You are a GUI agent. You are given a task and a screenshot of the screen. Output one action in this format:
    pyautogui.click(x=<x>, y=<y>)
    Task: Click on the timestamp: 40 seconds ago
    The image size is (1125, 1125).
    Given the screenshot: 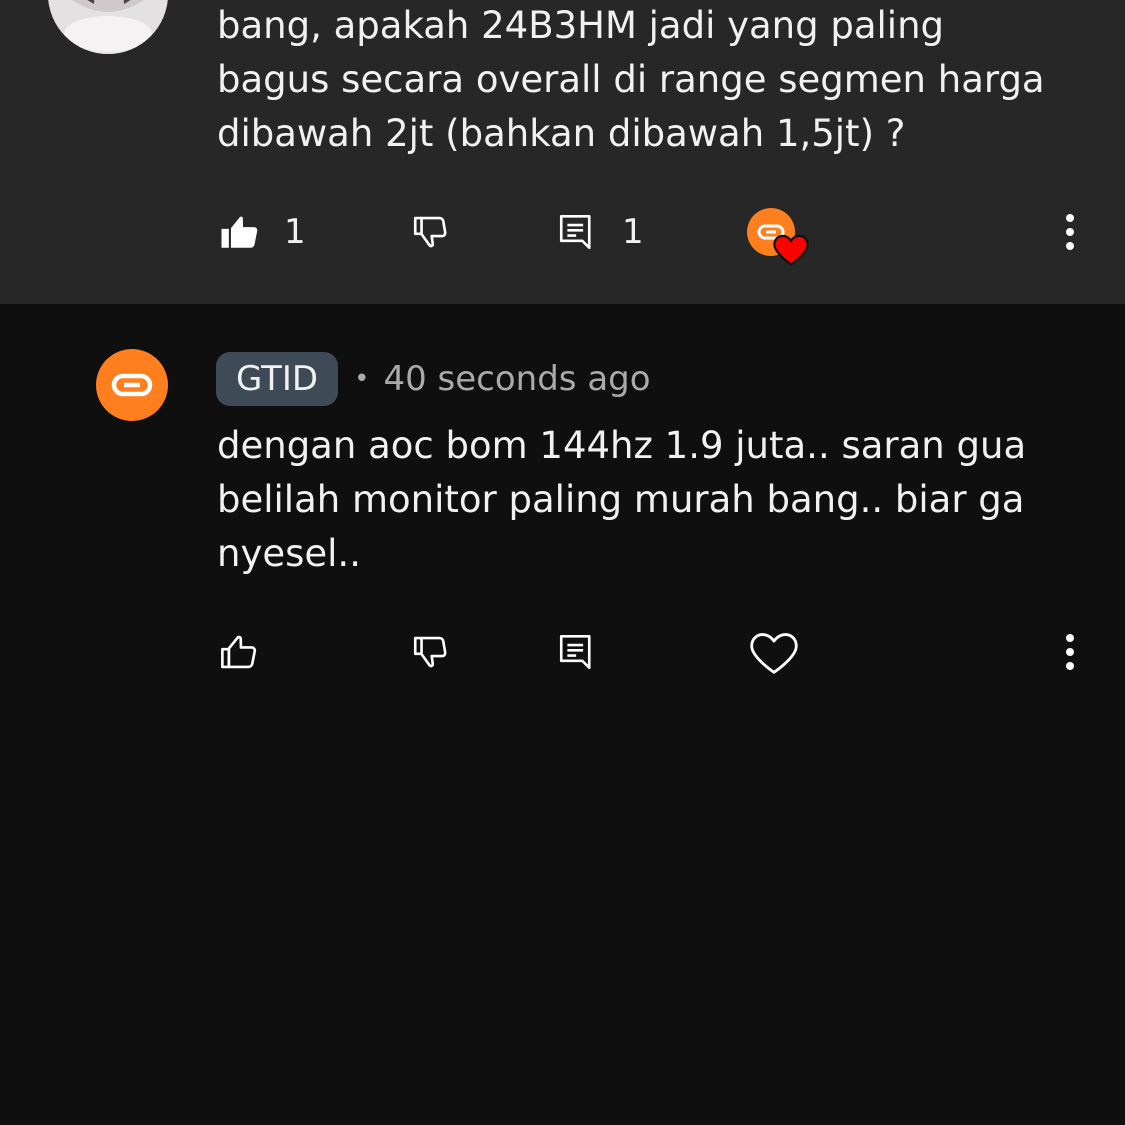 What is the action you would take?
    pyautogui.click(x=517, y=379)
    